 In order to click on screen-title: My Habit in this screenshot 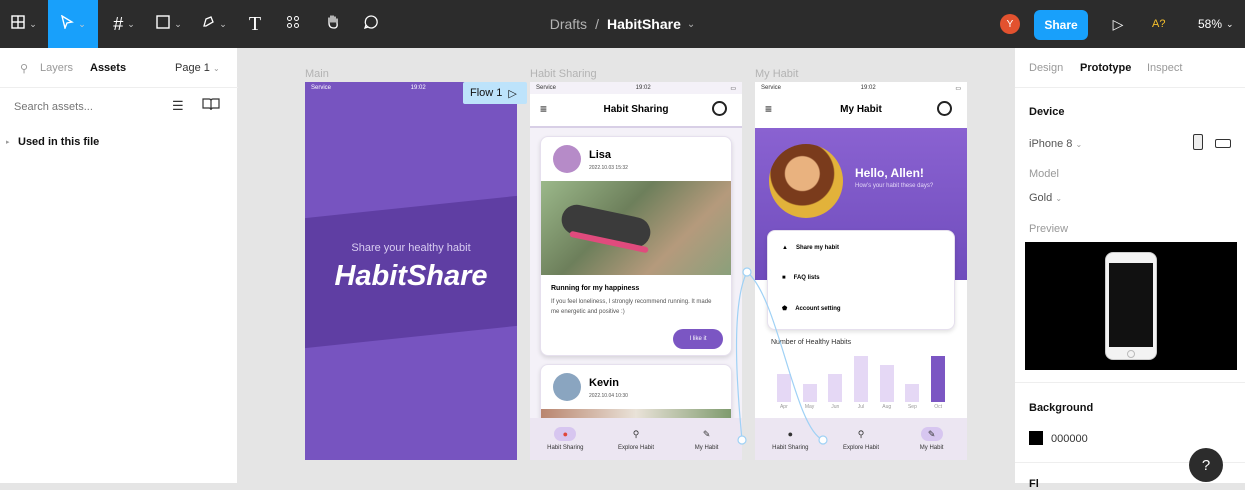, I will do `click(861, 109)`.